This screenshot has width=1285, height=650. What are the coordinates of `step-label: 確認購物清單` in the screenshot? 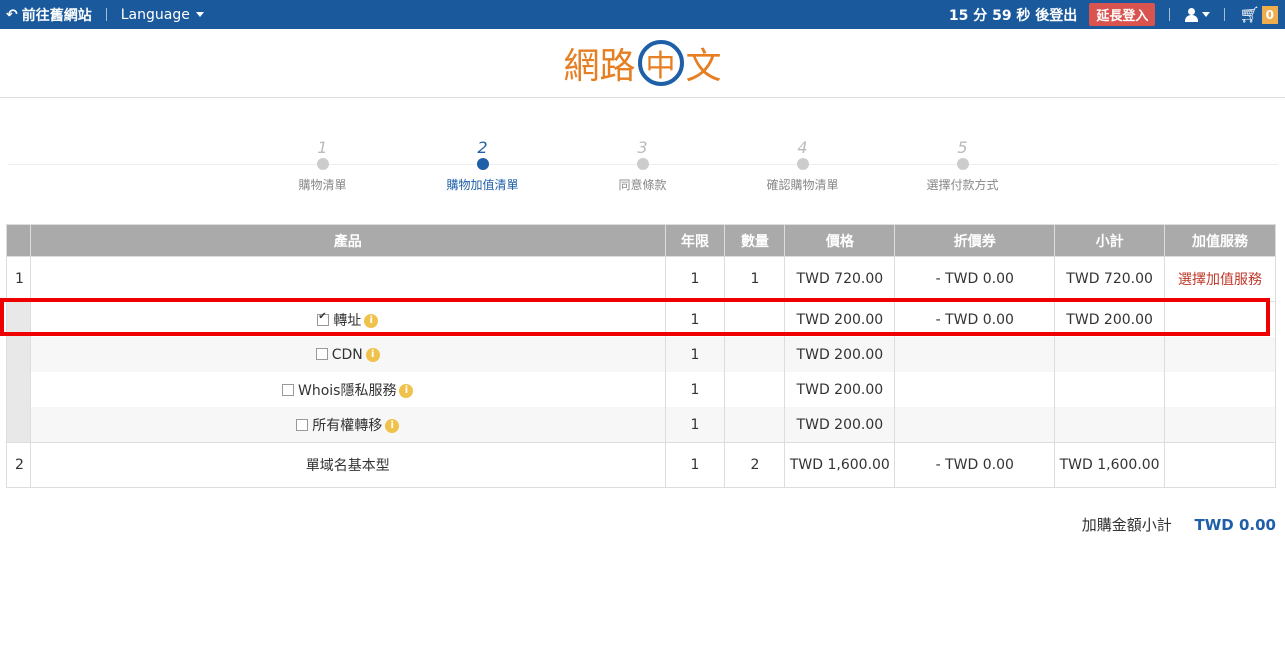 It's located at (802, 185).